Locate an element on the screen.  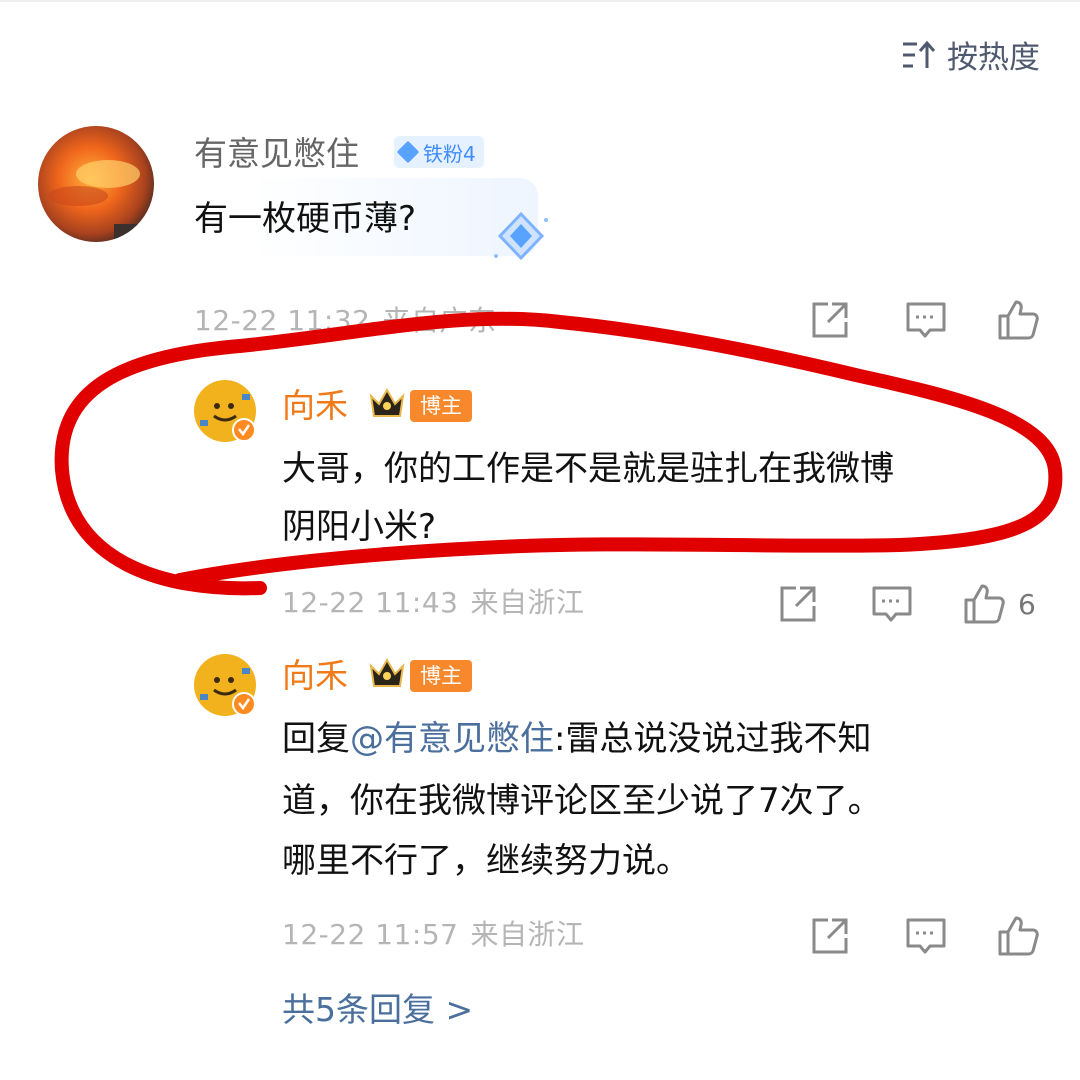
reply-text-line: 大哥，你的工作是不是就是驻扎在我微博 is located at coordinates (588, 469).